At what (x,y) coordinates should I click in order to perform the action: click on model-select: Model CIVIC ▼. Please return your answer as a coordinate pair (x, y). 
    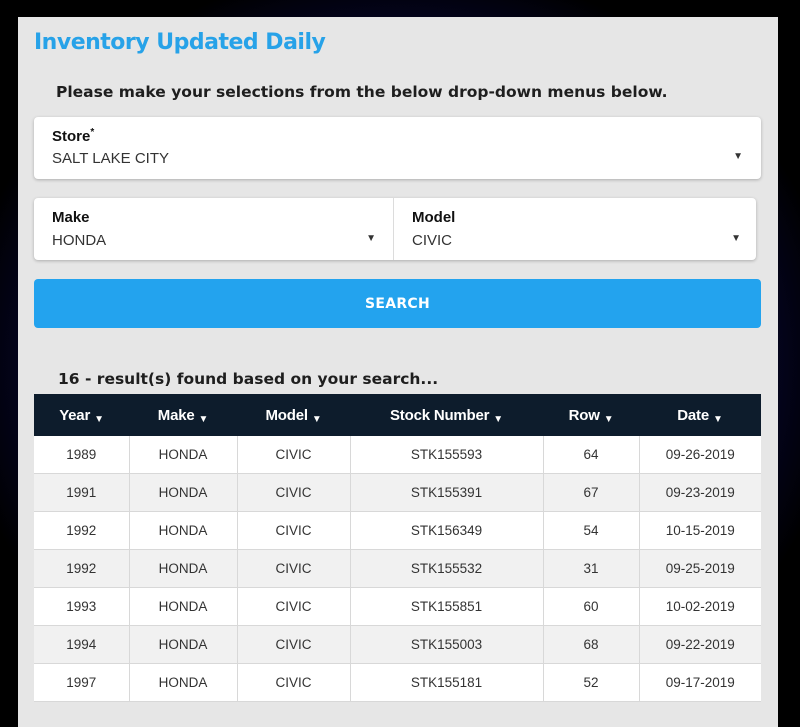
    Looking at the image, I should click on (575, 229).